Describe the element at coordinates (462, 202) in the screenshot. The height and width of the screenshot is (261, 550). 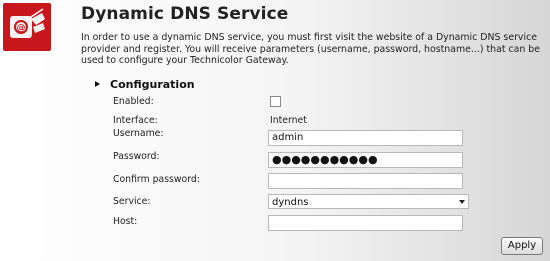
I see `chevron-down-icon` at that location.